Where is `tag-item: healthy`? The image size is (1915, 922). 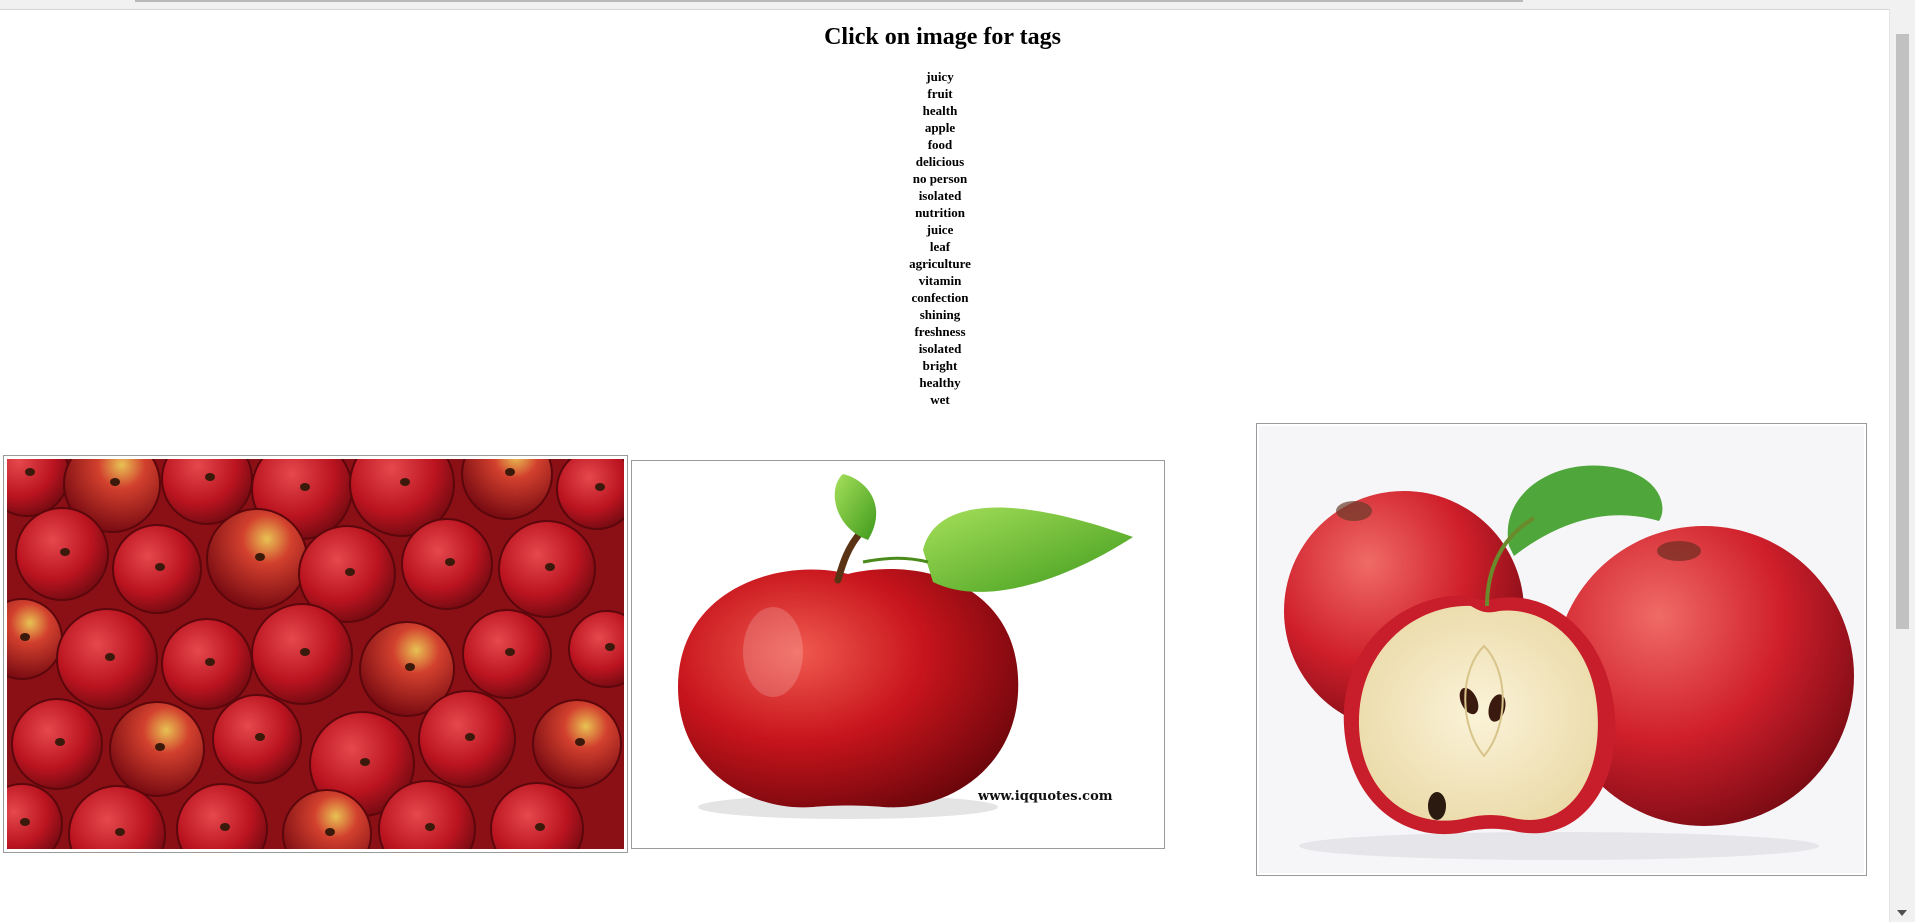 tag-item: healthy is located at coordinates (940, 382).